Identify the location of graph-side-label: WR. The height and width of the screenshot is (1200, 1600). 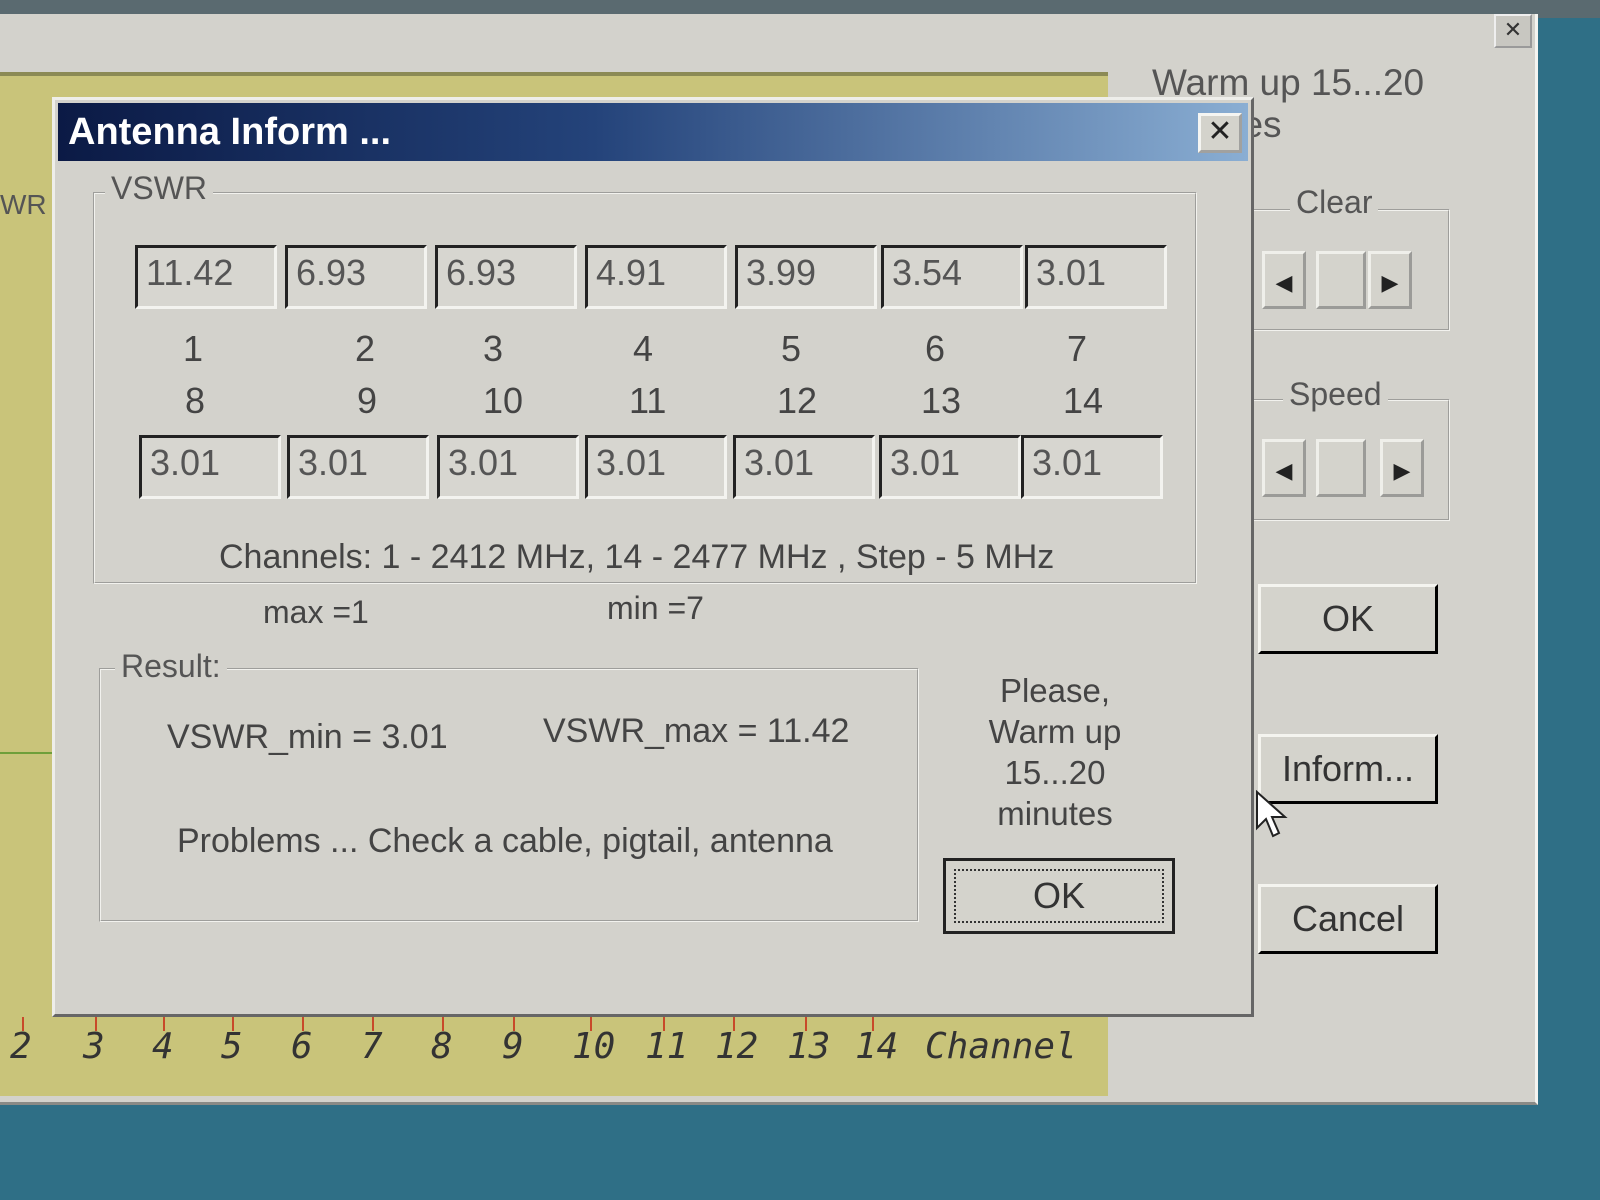
(23, 204).